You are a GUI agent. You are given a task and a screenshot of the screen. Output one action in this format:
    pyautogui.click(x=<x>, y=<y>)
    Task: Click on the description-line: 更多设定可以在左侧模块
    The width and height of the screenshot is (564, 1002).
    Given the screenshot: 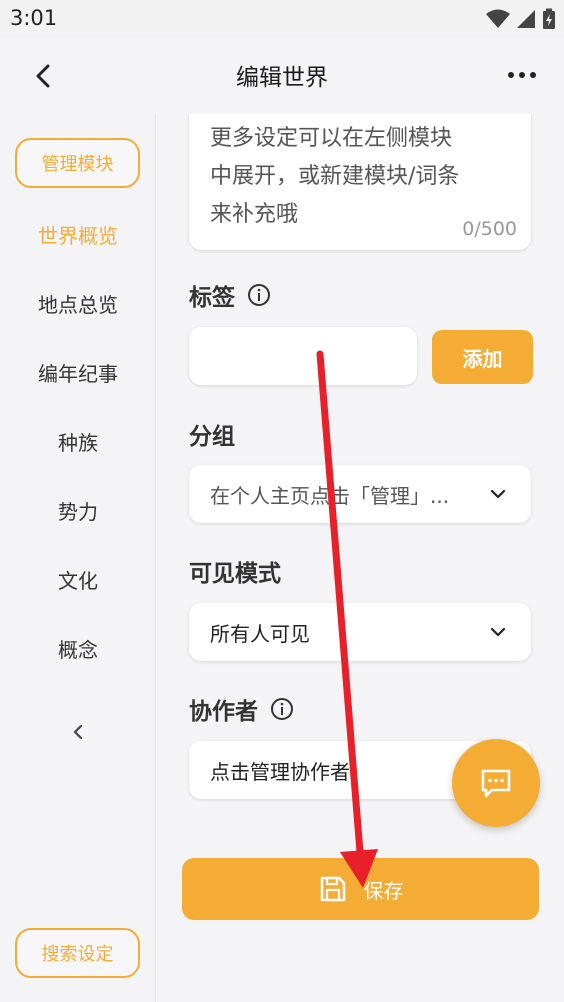 What is the action you would take?
    pyautogui.click(x=331, y=138)
    